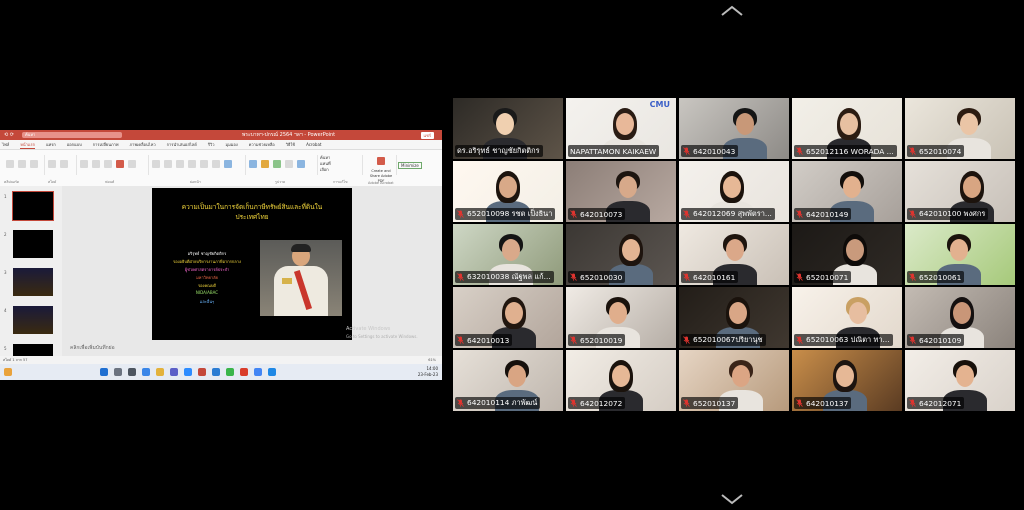  What do you see at coordinates (8, 372) in the screenshot?
I see `weather-icon` at bounding box center [8, 372].